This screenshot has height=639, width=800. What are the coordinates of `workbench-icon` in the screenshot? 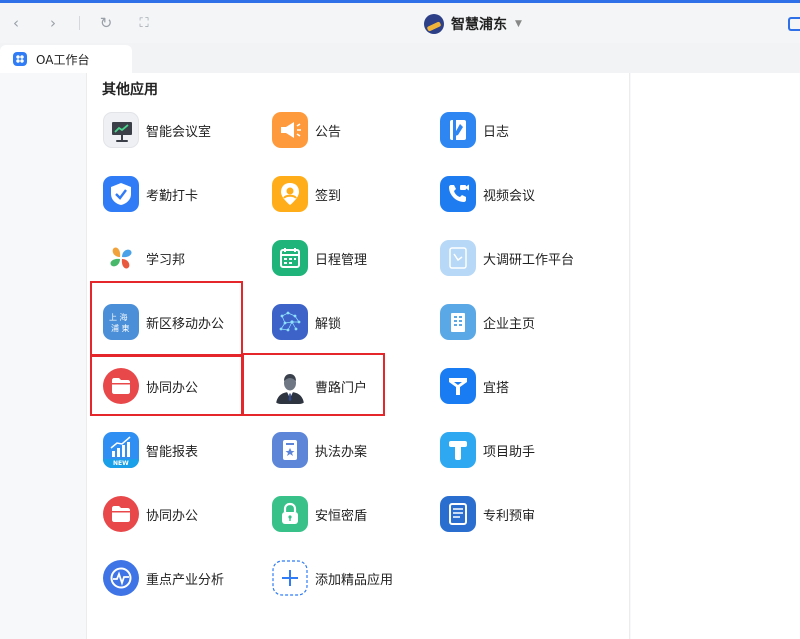 It's located at (20, 59).